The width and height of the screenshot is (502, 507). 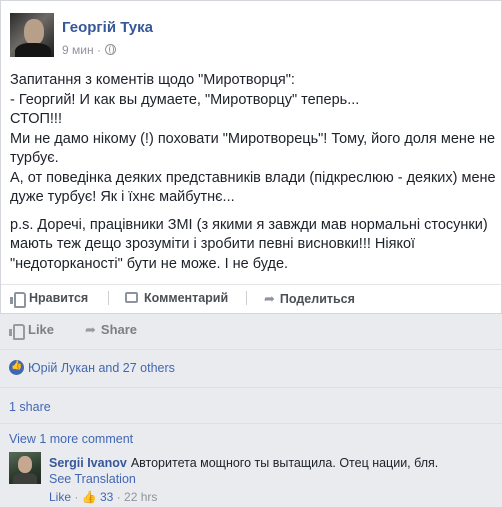 I want to click on reactions-summary: Юрій Лукан and 27 others, so click(x=92, y=367).